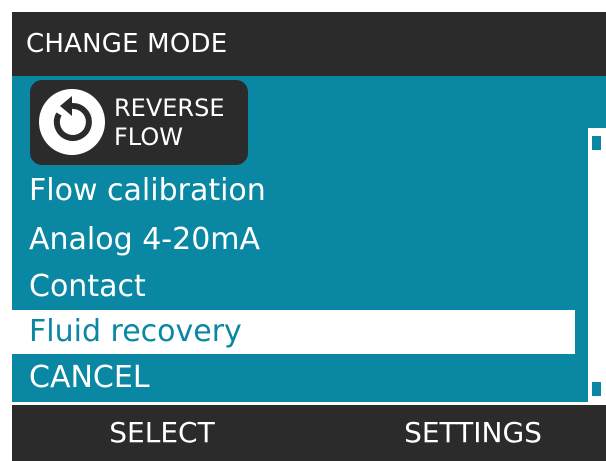 This screenshot has height=461, width=606. I want to click on current-mode-badge: REVERSE FLOW, so click(139, 122).